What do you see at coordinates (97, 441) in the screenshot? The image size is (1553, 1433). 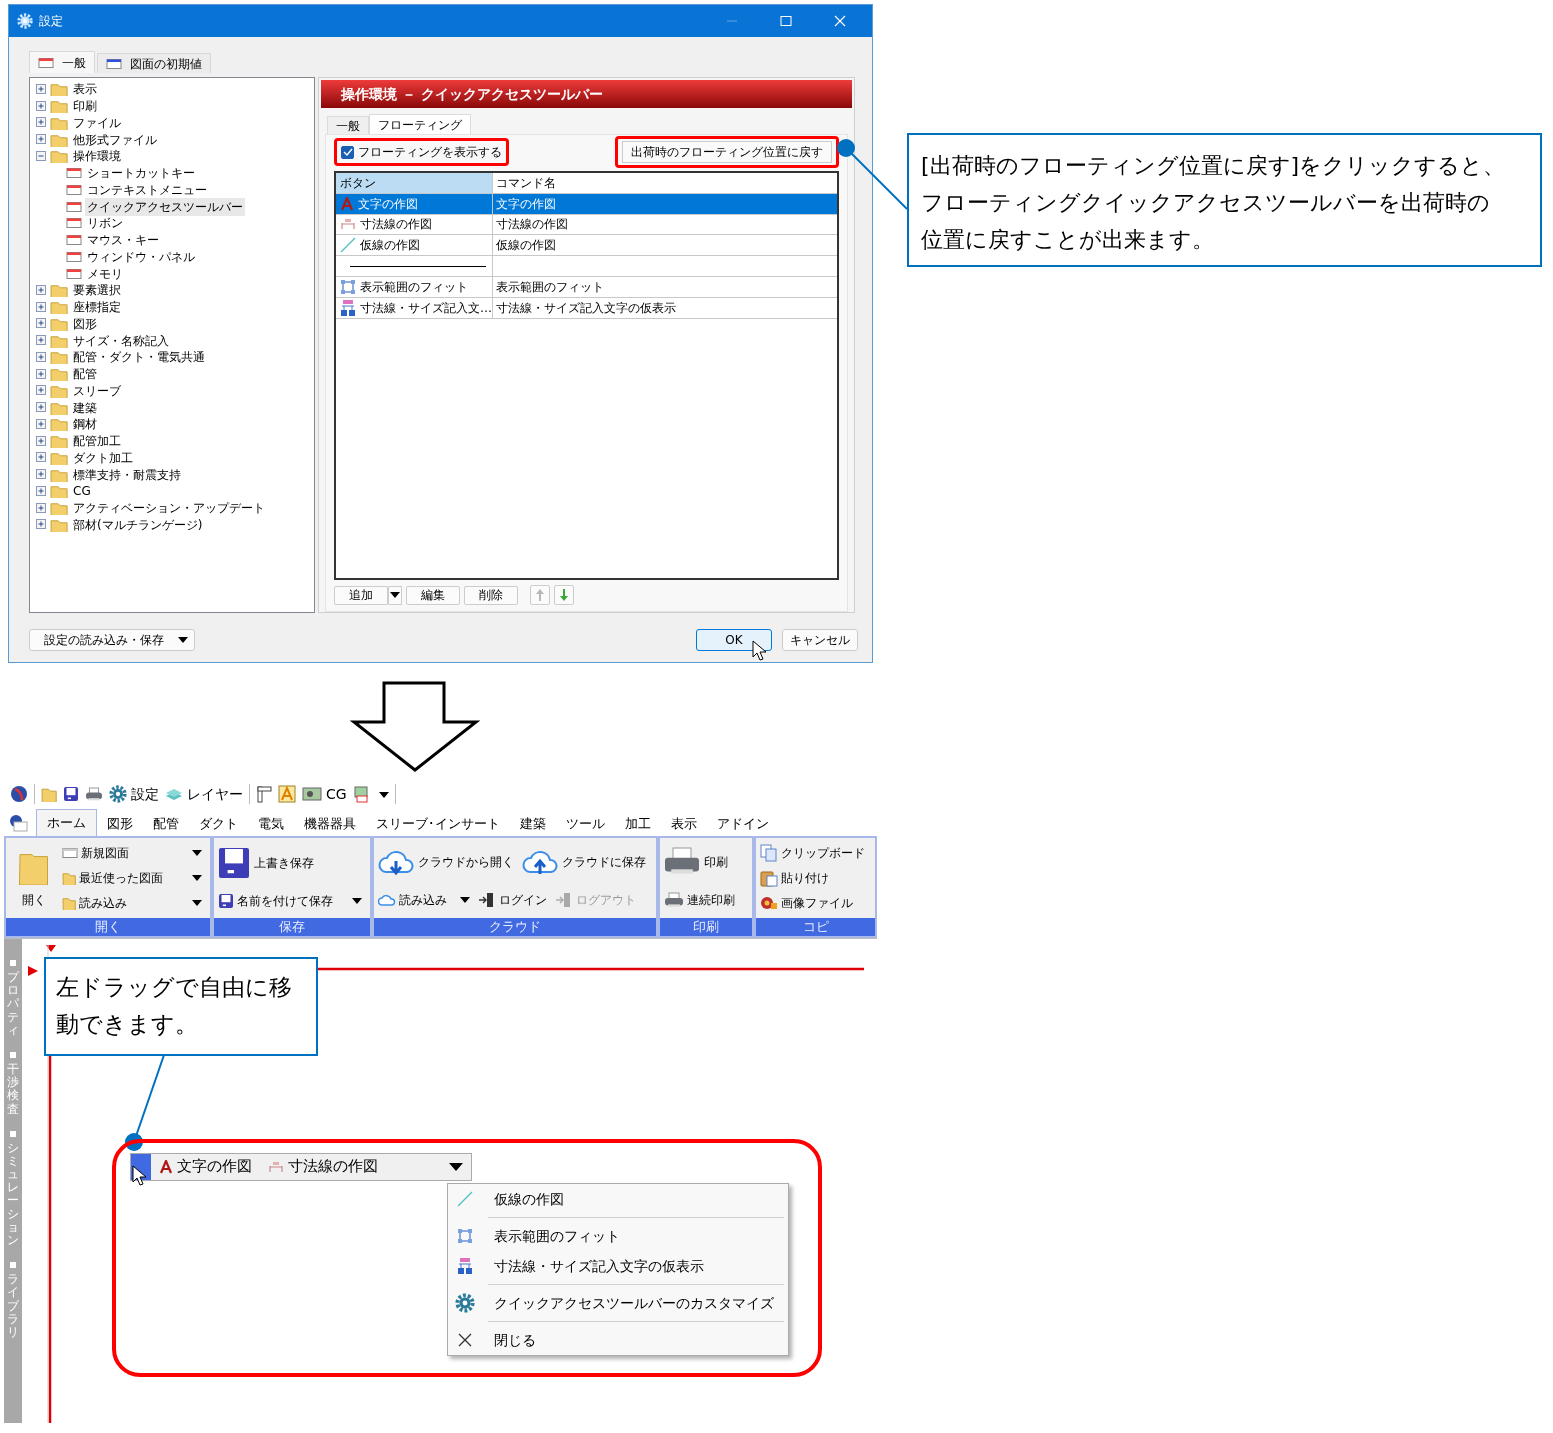 I see `tree-item: 配管加工` at bounding box center [97, 441].